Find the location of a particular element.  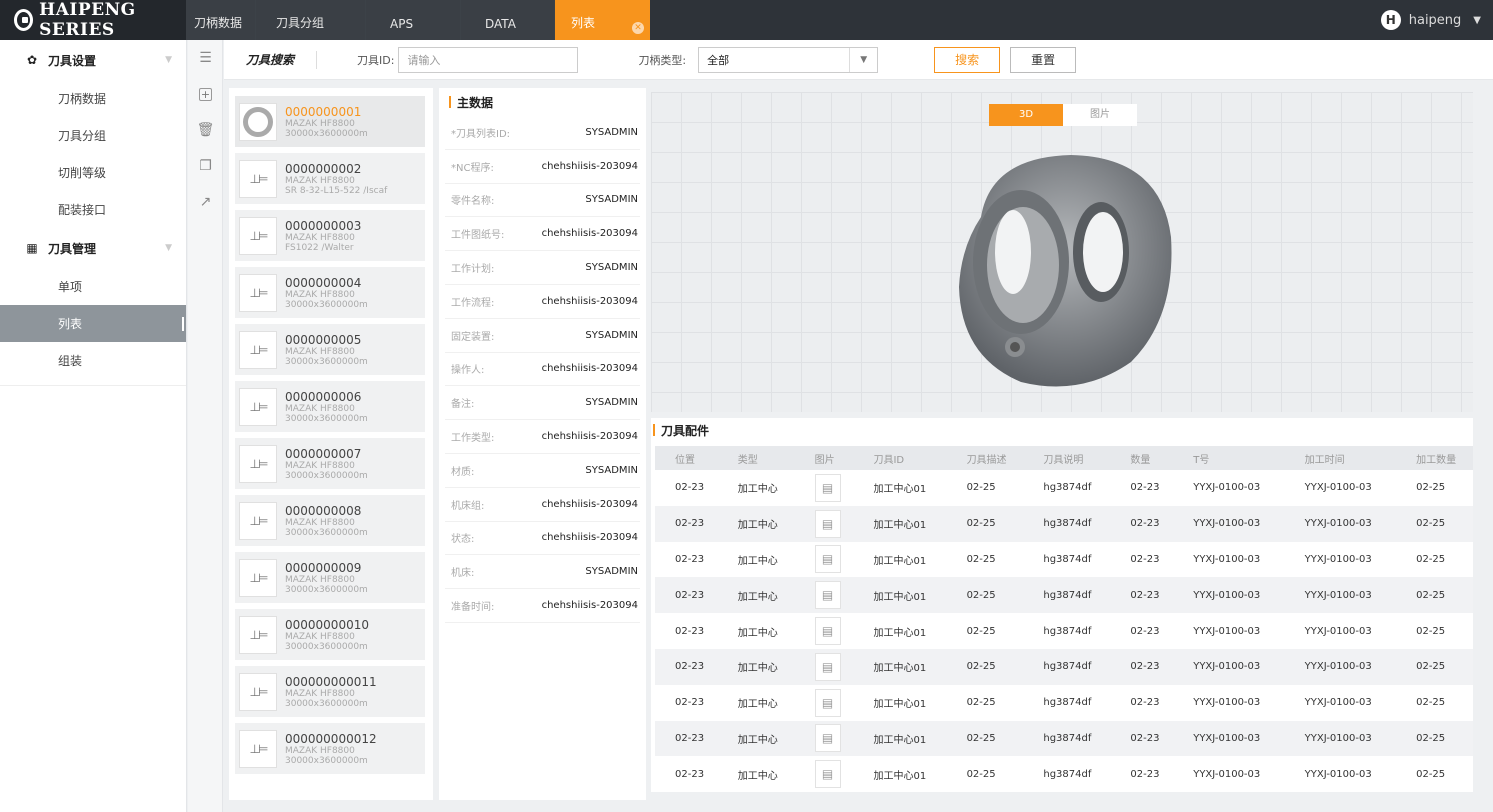

sidebar-item-cutting-level: 切削等级 is located at coordinates (93, 172).